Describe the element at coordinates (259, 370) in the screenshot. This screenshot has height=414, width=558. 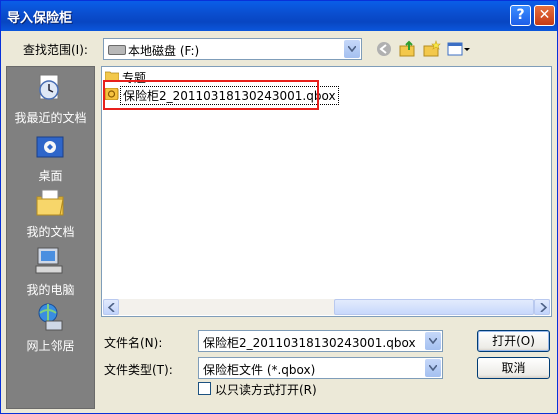
I see `filetype-value: 保险柜文件 (*.qbox)` at that location.